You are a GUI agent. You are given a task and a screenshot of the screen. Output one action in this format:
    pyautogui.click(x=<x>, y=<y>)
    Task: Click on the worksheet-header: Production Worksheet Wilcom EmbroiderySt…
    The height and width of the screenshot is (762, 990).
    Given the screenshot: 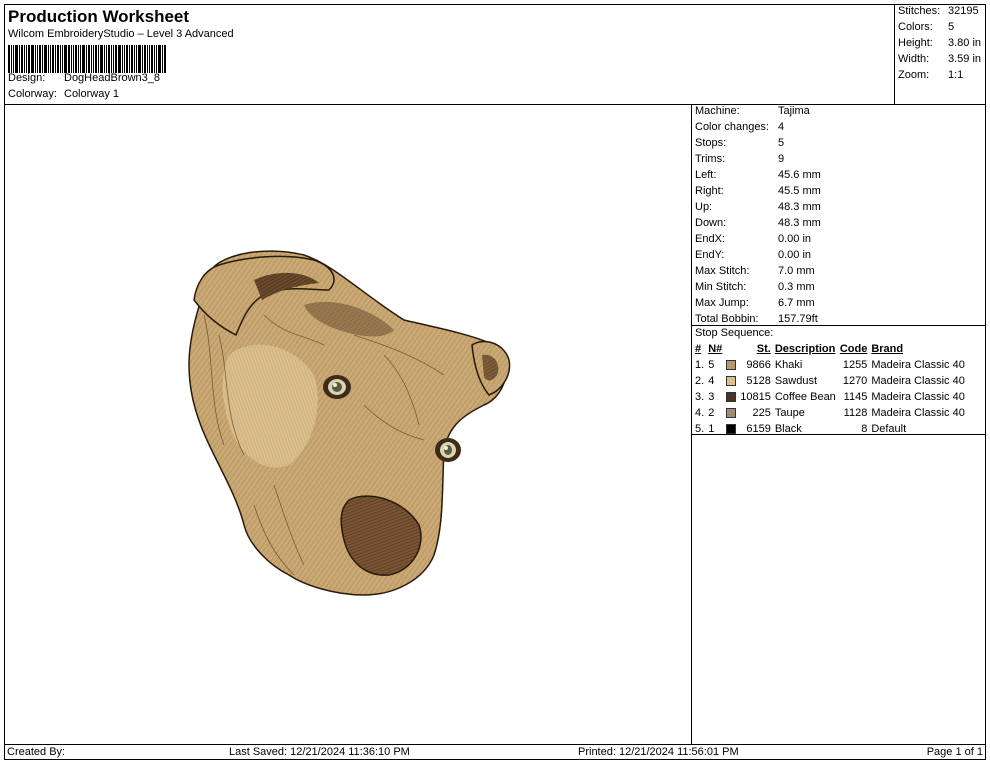 What is the action you would take?
    pyautogui.click(x=495, y=54)
    